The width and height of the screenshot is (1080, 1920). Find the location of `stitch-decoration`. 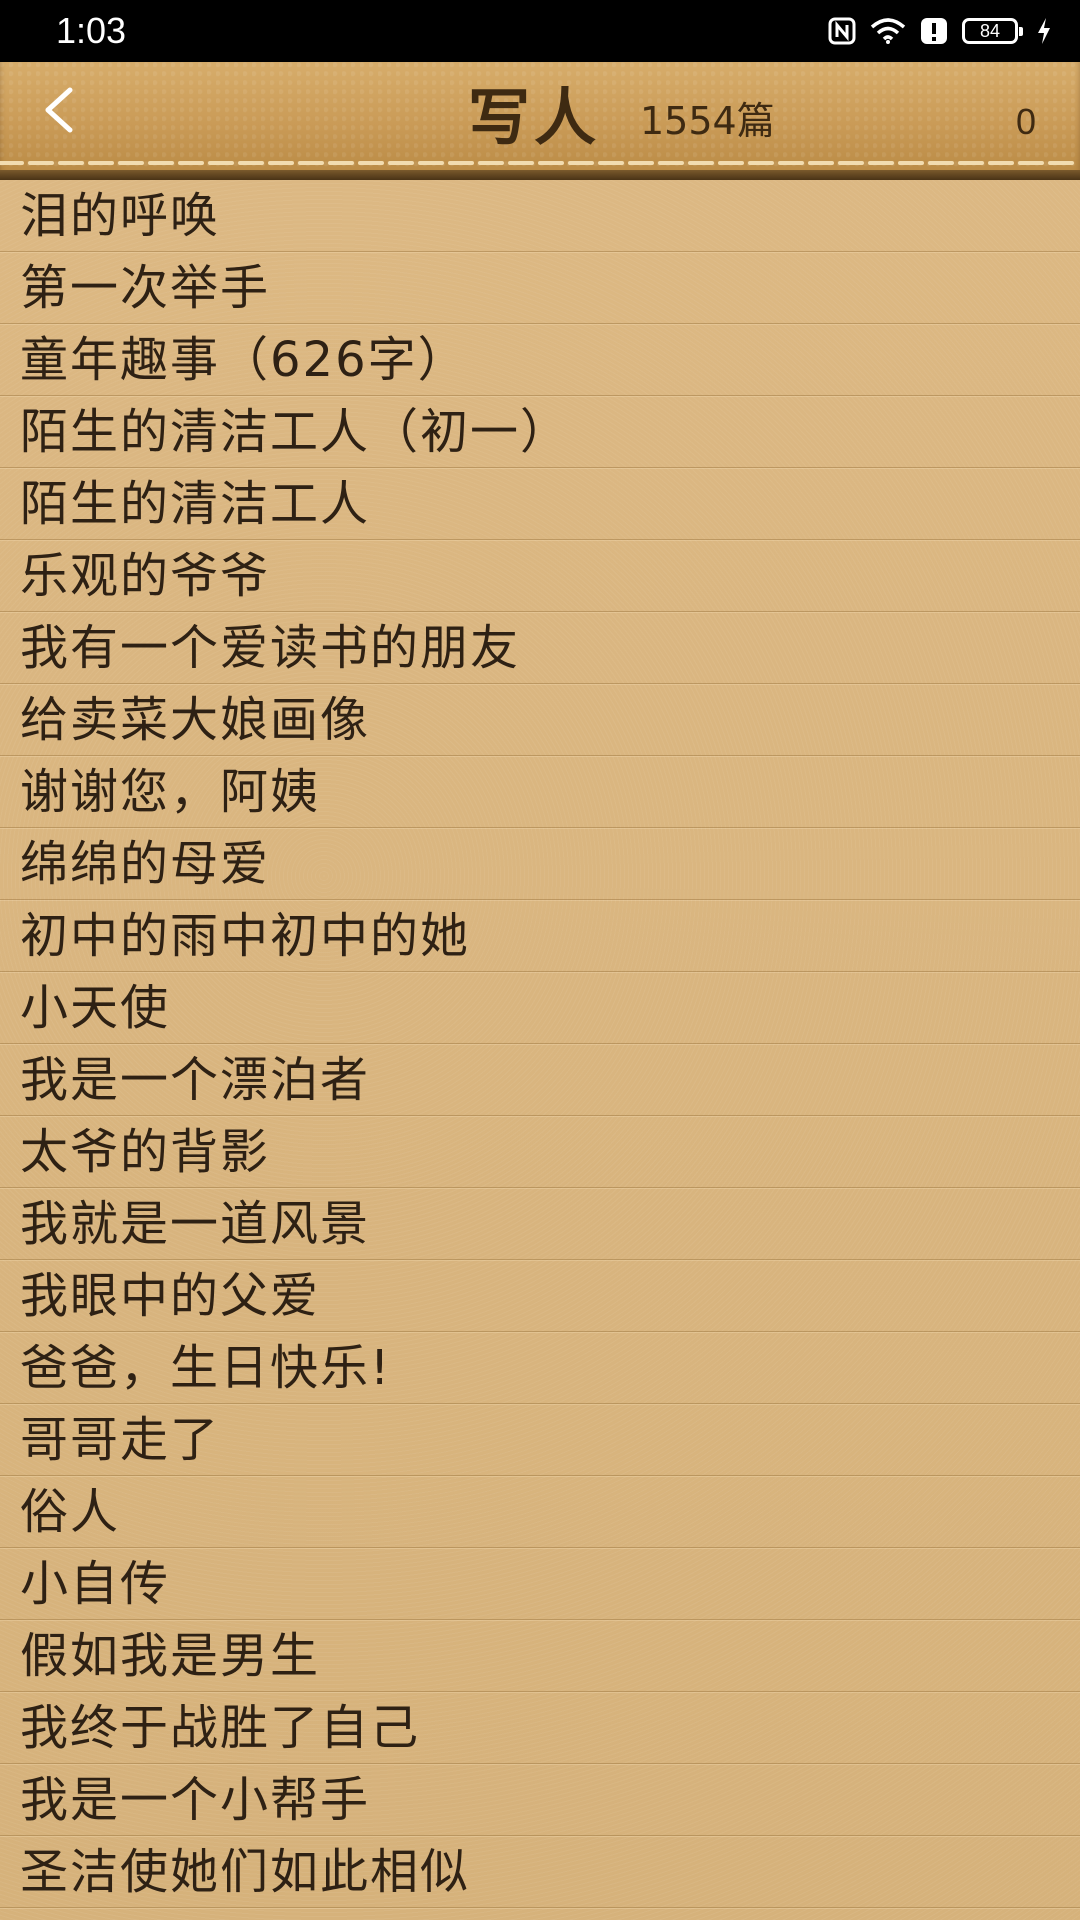

stitch-decoration is located at coordinates (540, 163).